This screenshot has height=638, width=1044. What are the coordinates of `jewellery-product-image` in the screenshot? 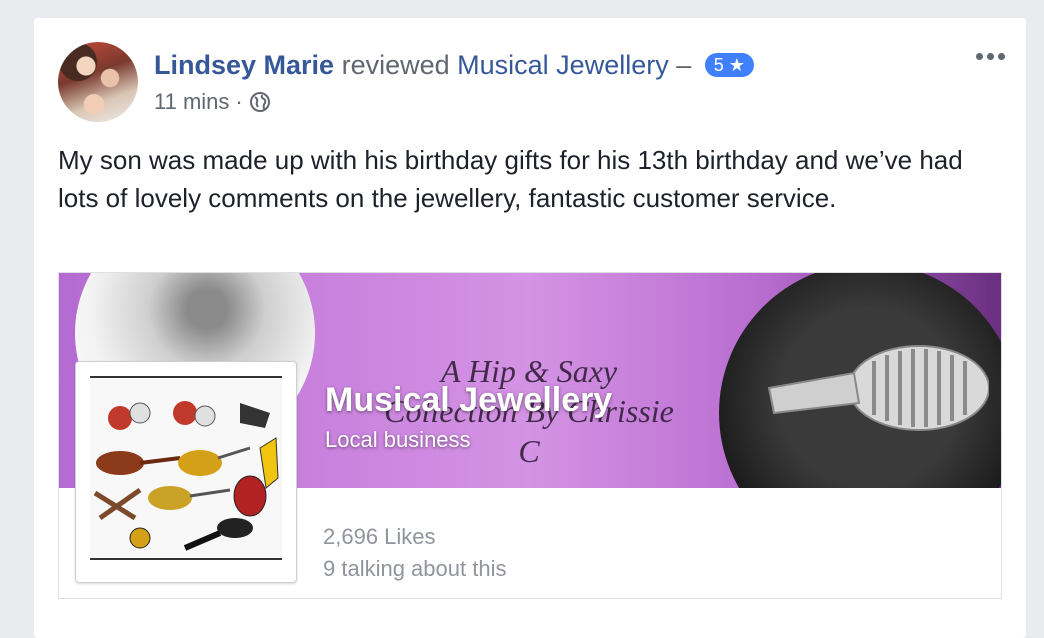 It's located at (186, 468).